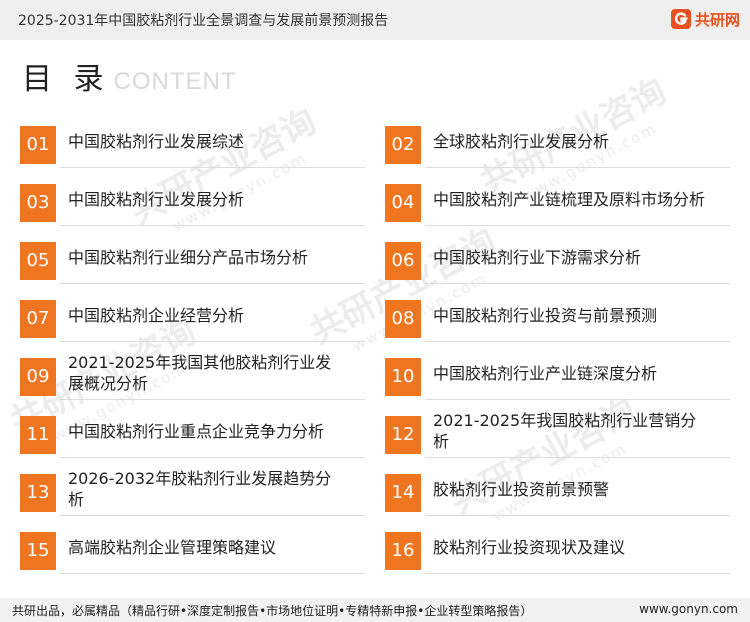 This screenshot has height=622, width=750. I want to click on toc-item-number: 14, so click(403, 493).